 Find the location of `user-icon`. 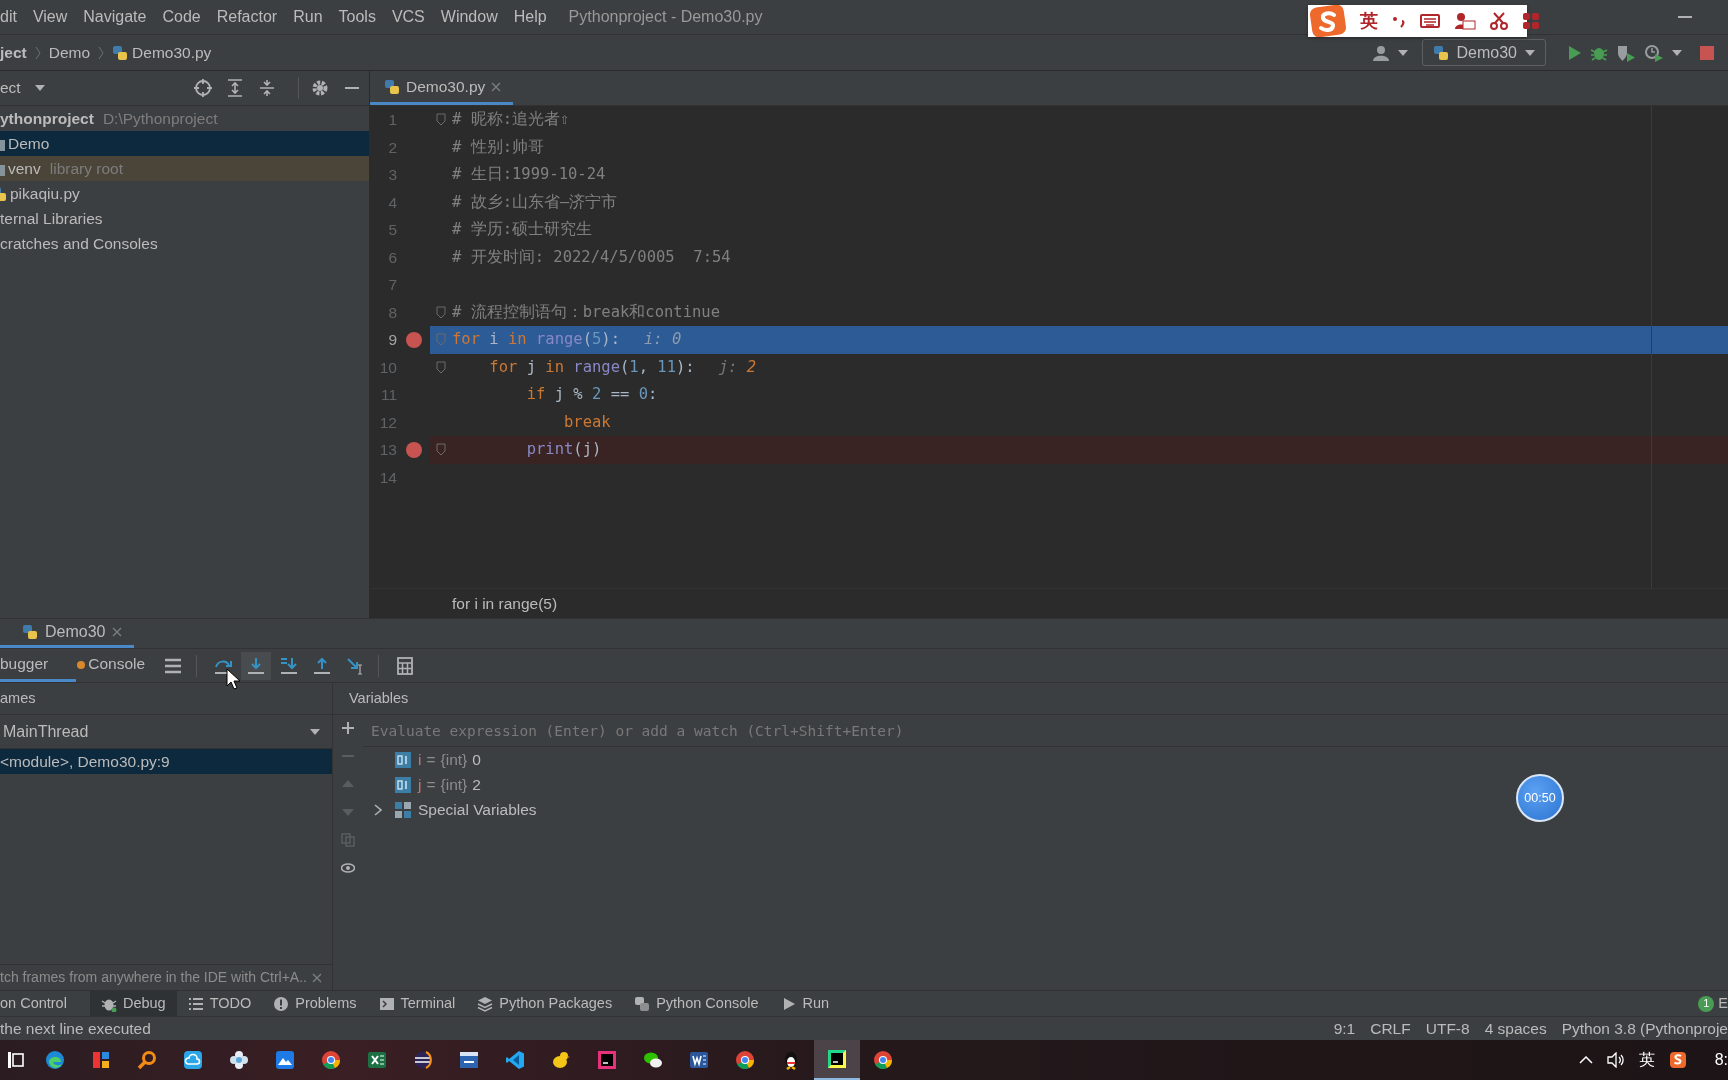

user-icon is located at coordinates (1380, 52).